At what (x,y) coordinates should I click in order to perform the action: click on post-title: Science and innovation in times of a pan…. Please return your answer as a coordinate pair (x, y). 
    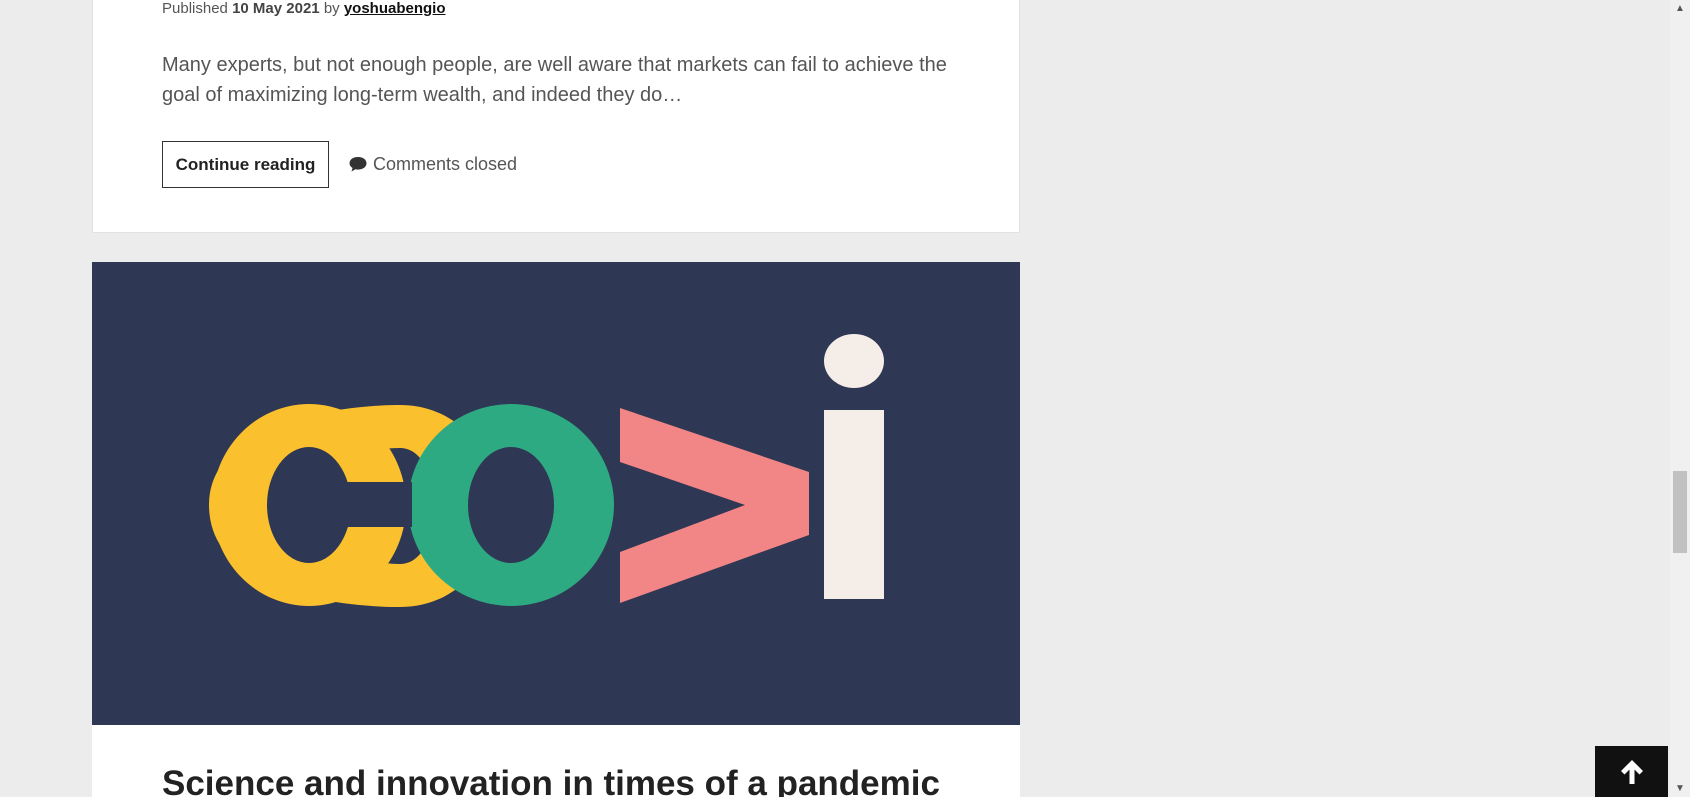
    Looking at the image, I should click on (551, 779).